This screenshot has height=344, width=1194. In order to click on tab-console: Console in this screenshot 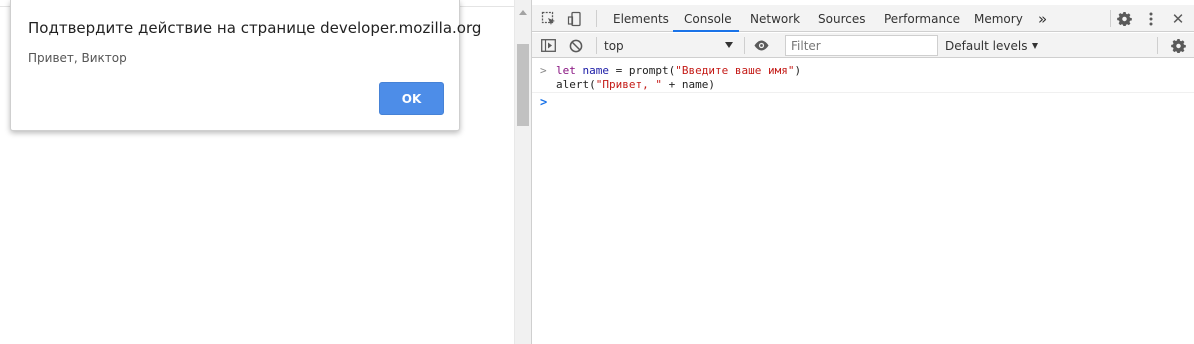, I will do `click(708, 18)`.